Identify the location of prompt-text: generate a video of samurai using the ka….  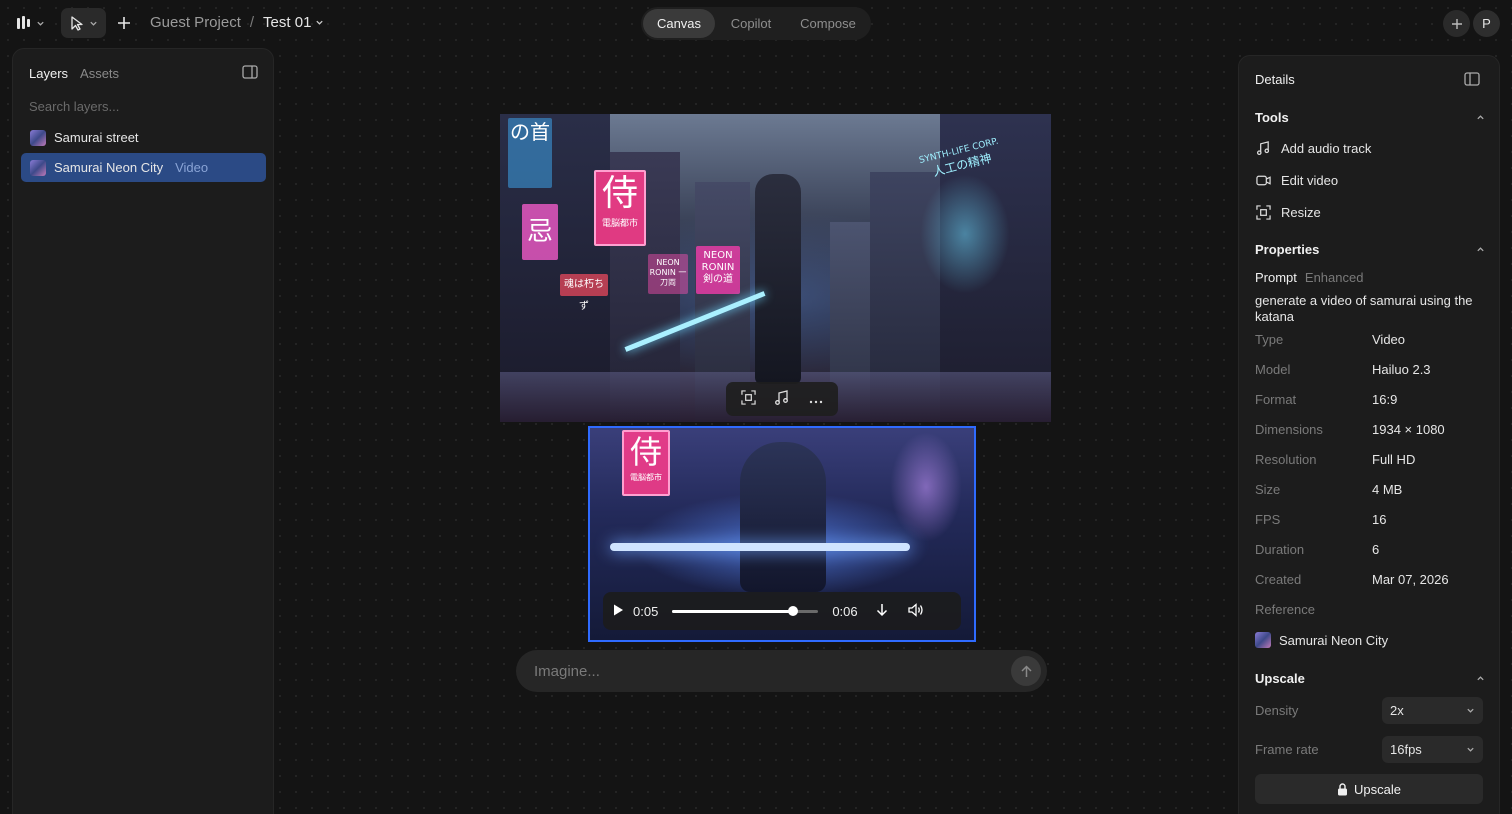
(1364, 308).